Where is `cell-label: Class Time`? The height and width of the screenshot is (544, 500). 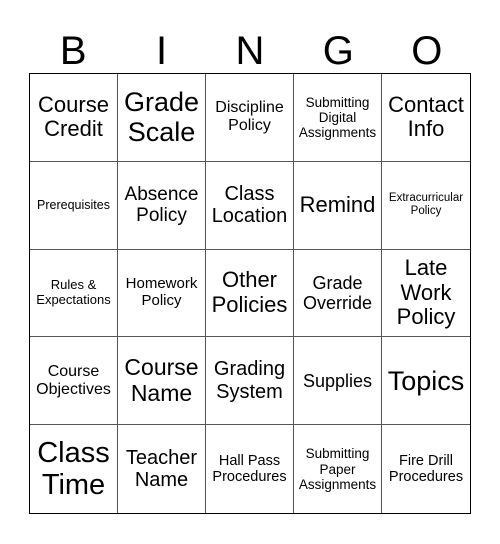
cell-label: Class Time is located at coordinates (73, 469).